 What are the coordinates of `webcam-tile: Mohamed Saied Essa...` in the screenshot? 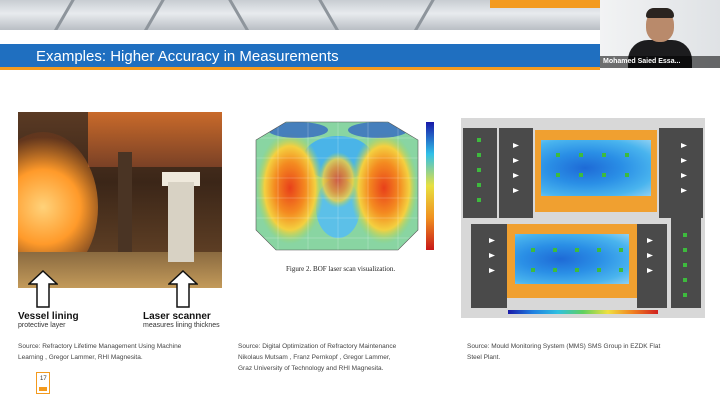 It's located at (660, 34).